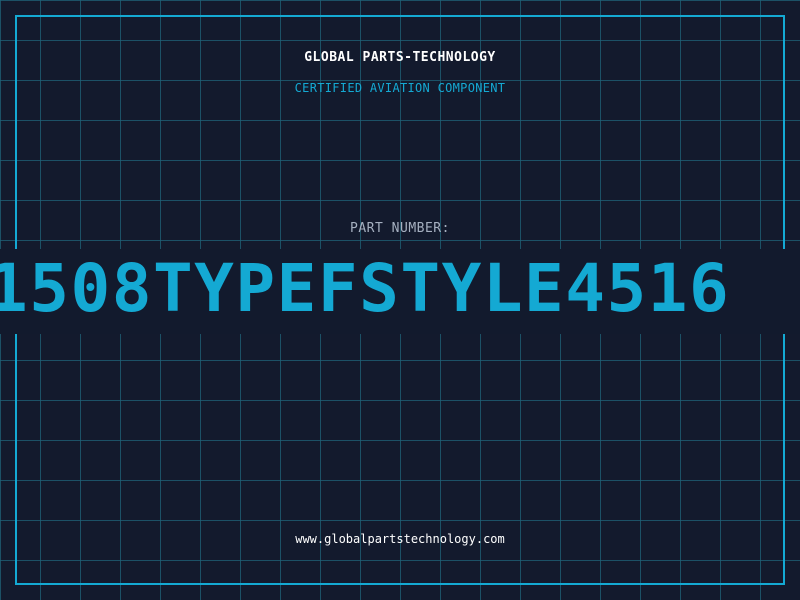 The height and width of the screenshot is (600, 800). I want to click on part-number-value: 1508TYPEFSTYLE4516, so click(365, 288).